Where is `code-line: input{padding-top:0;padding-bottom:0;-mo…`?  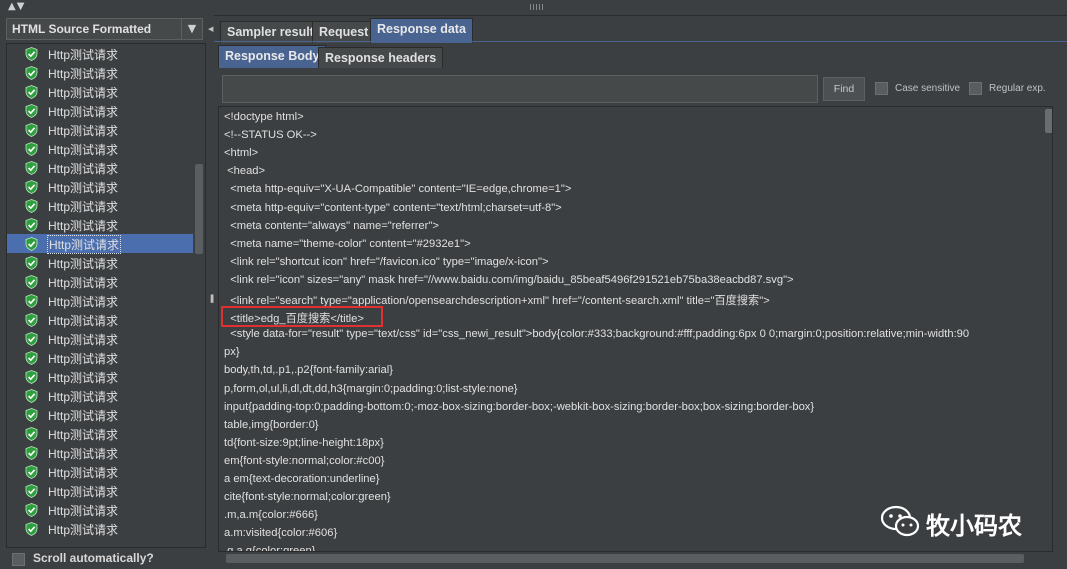
code-line: input{padding-top:0;padding-bottom:0;-mo… is located at coordinates (519, 406).